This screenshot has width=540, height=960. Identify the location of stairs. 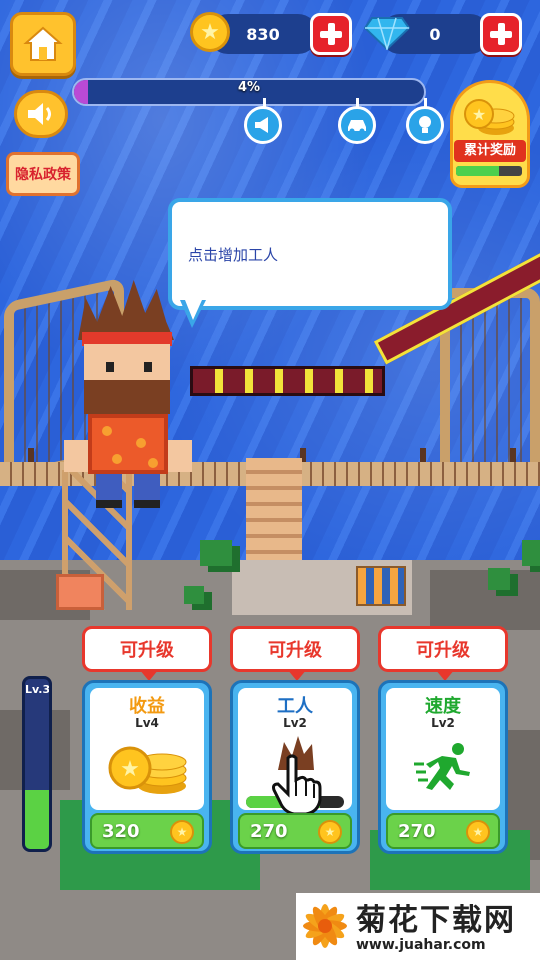
(274, 510).